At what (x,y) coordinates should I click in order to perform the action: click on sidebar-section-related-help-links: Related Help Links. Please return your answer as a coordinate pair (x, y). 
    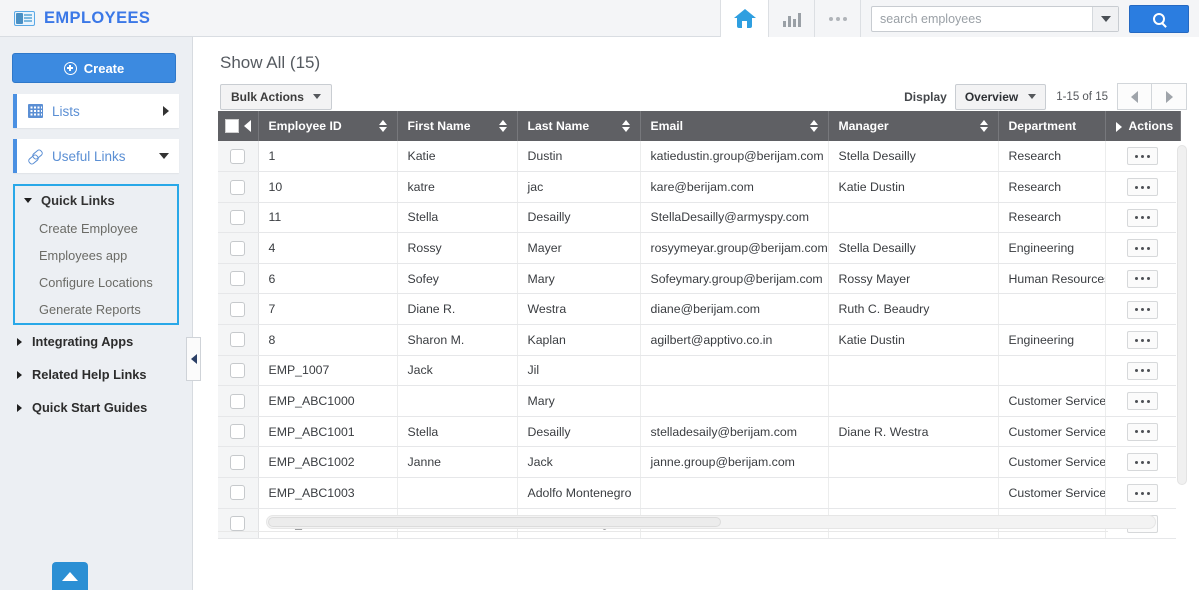
    Looking at the image, I should click on (96, 374).